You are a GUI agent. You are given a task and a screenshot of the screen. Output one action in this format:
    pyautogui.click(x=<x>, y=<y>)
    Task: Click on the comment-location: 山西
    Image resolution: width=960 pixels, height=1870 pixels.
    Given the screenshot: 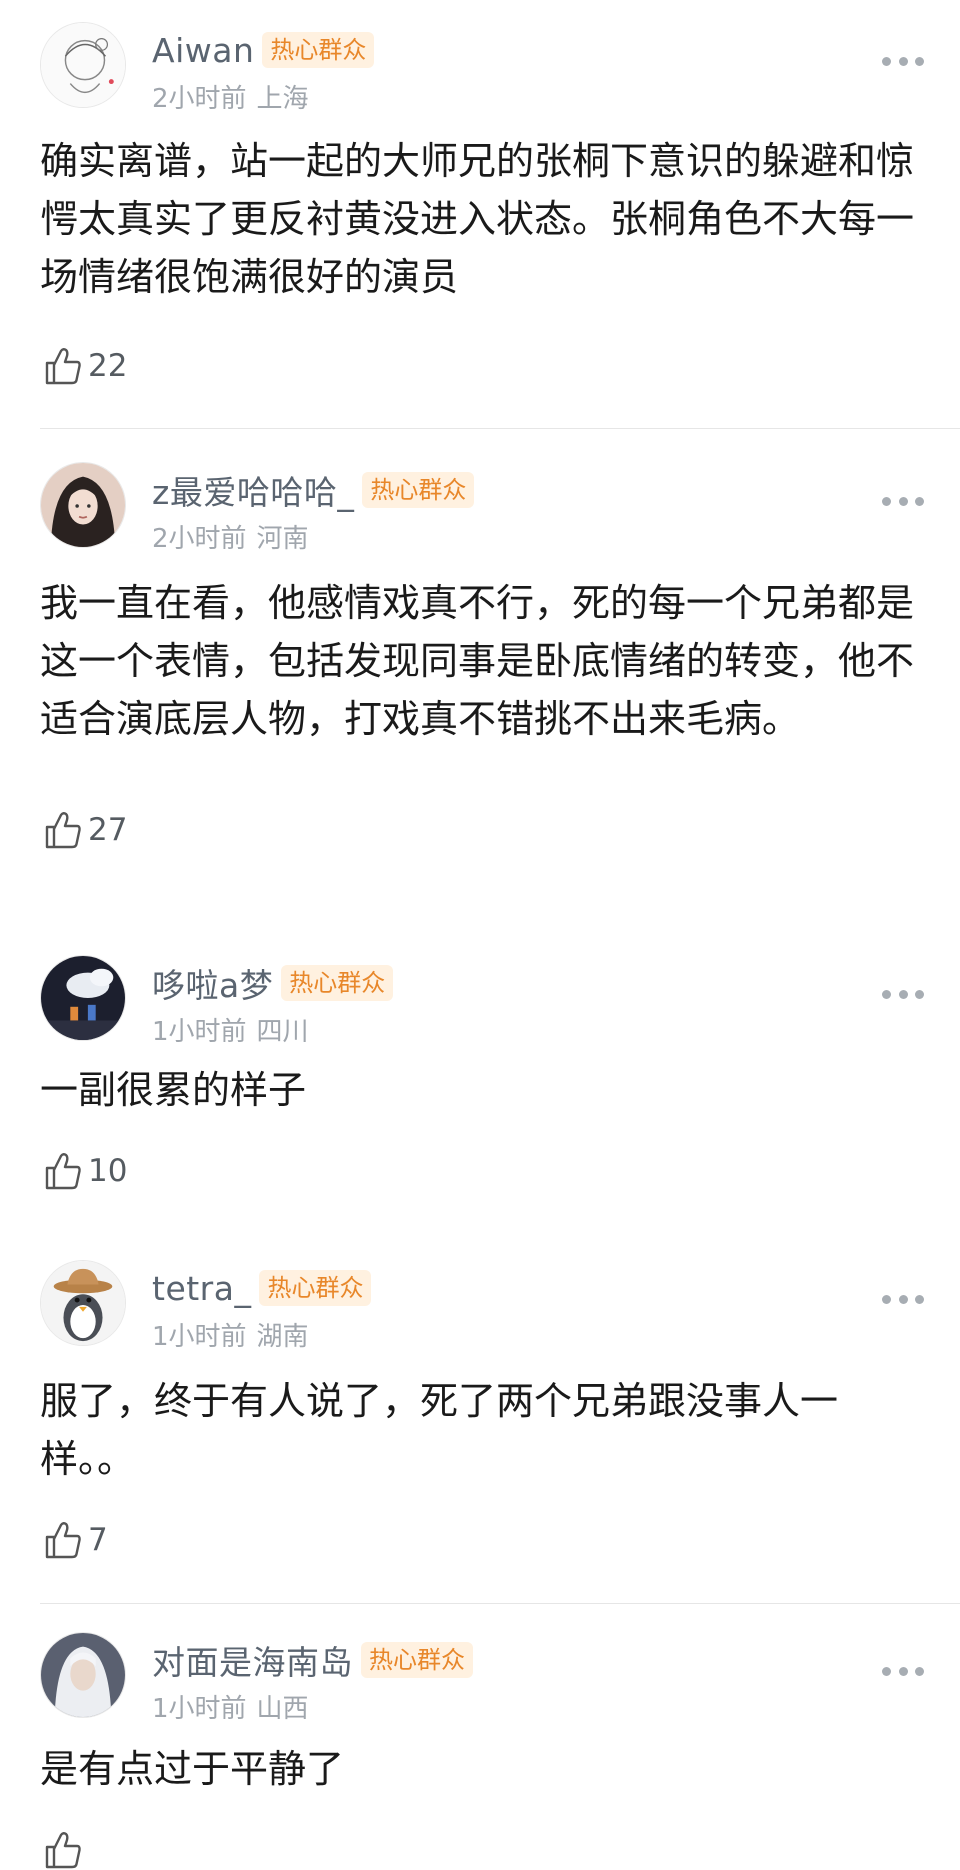 What is the action you would take?
    pyautogui.click(x=282, y=1709)
    